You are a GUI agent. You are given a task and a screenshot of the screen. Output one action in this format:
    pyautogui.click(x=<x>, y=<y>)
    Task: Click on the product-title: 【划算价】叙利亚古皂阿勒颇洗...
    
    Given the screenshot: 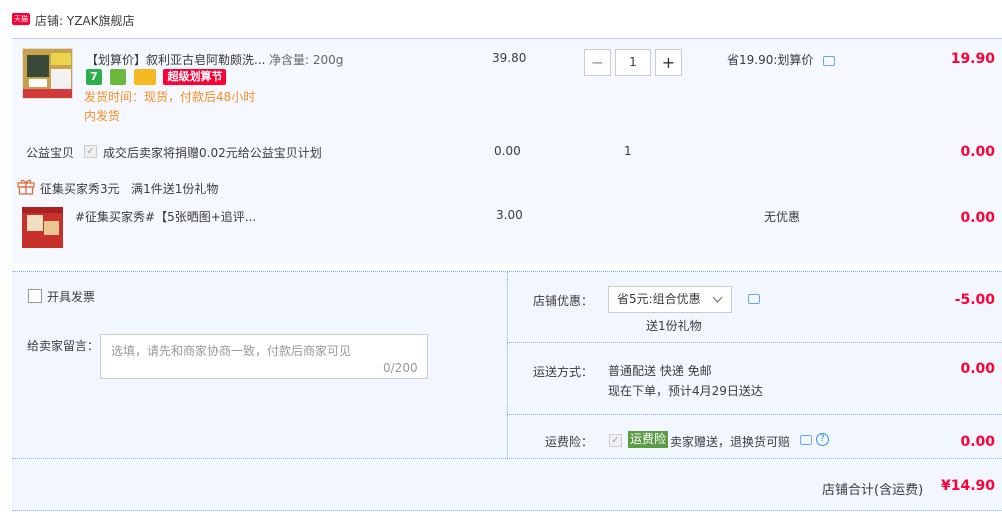 What is the action you would take?
    pyautogui.click(x=175, y=59)
    